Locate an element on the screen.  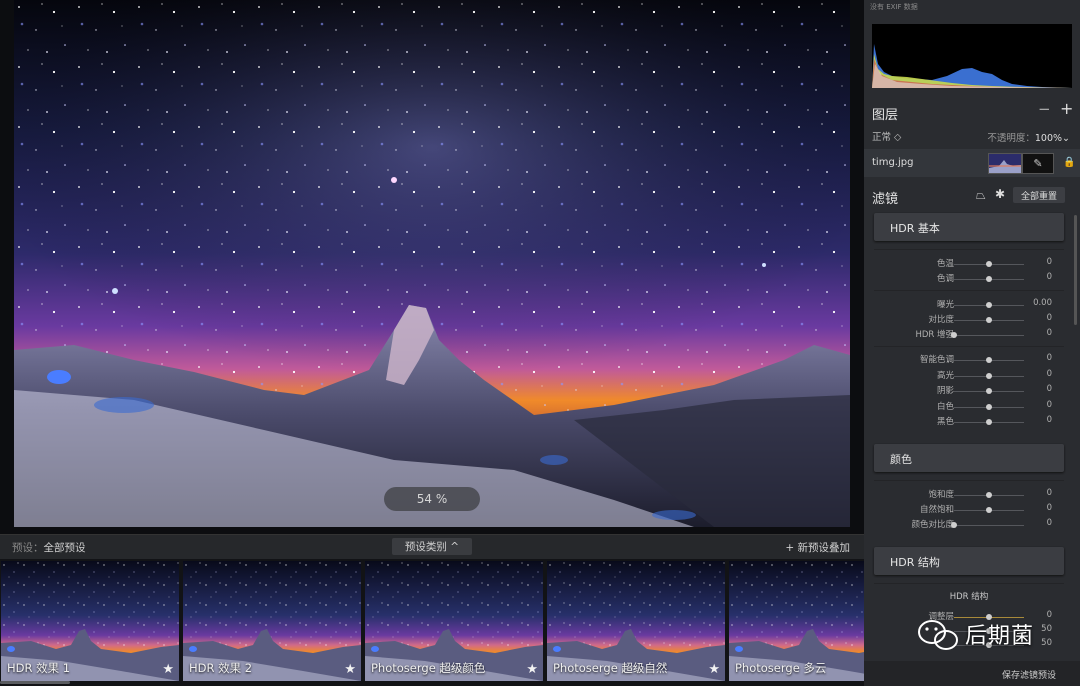
zoom-level-indicator: 54 % is located at coordinates (432, 499).